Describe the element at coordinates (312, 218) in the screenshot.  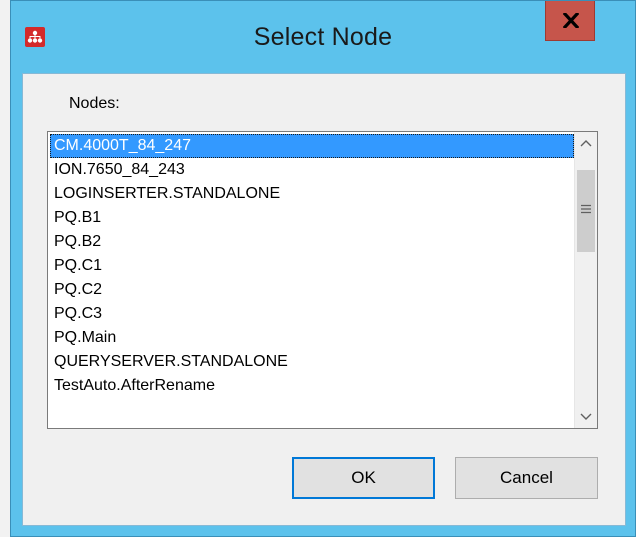
I see `list-item: PQ.B1` at that location.